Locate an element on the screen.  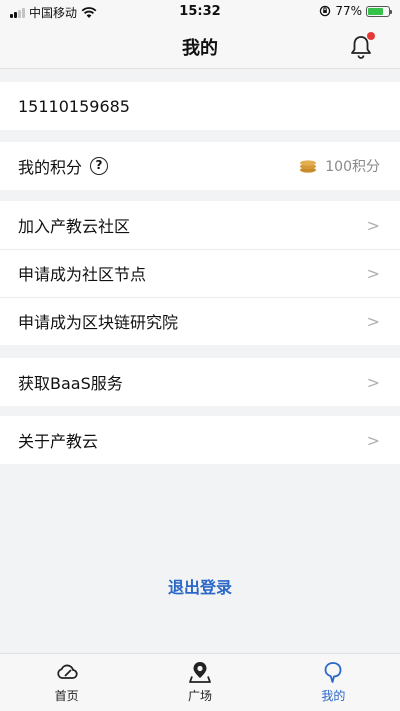
menu-item-apply-node: 申请成为社区节点 > is located at coordinates (200, 273).